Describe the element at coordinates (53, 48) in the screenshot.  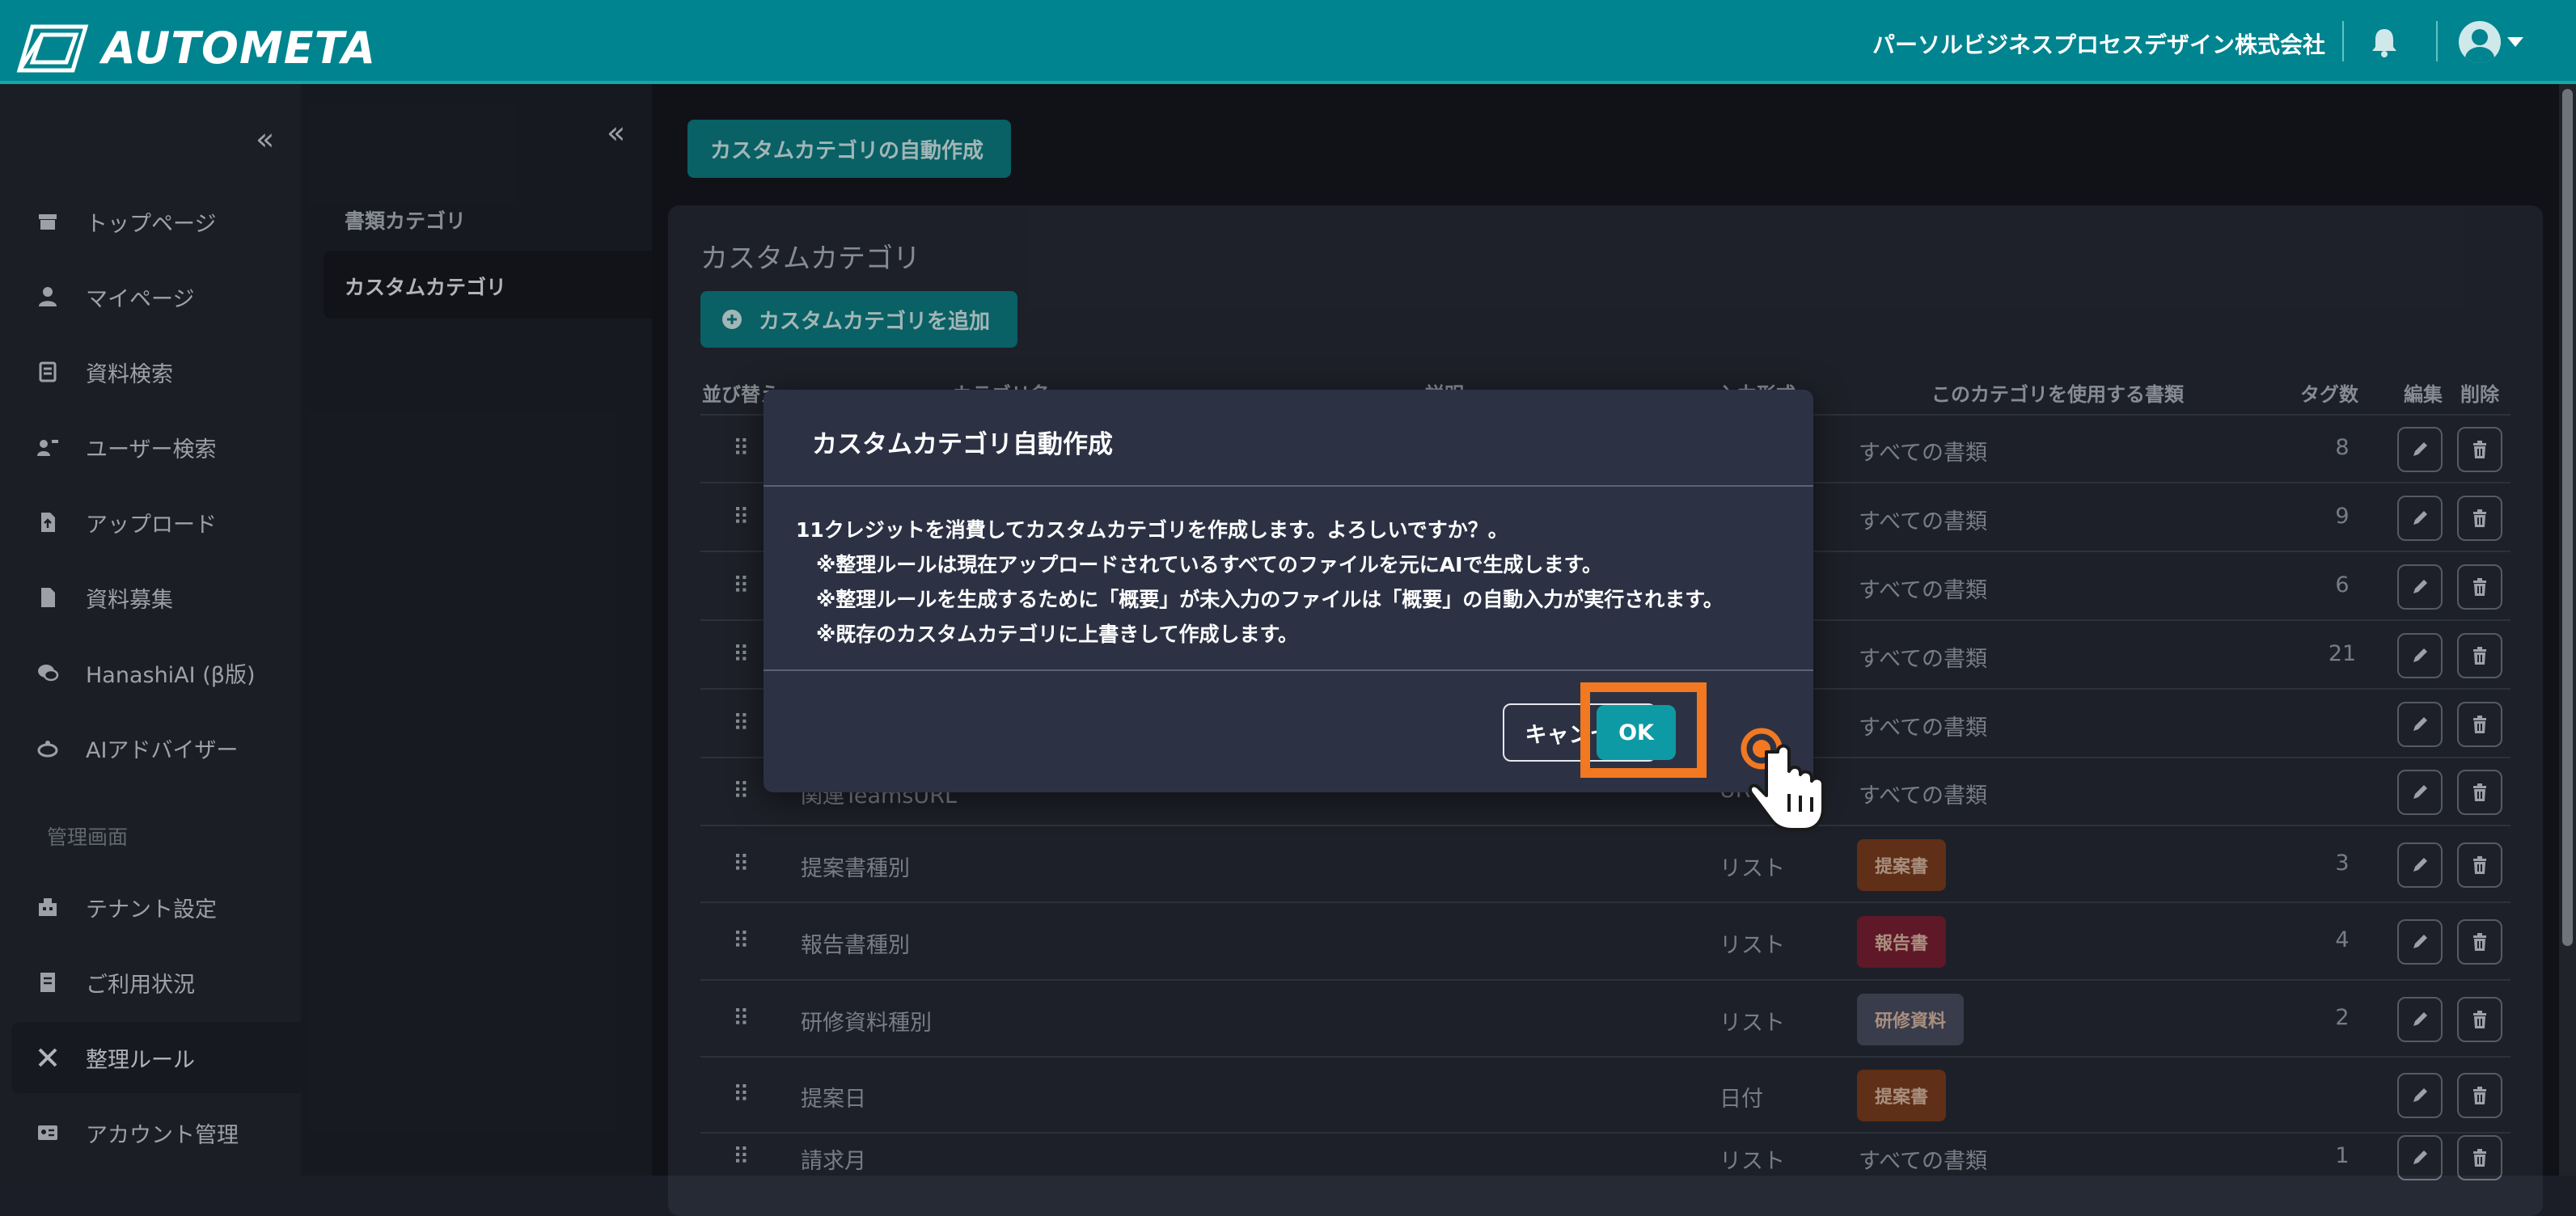
I see `logo-mark-icon` at that location.